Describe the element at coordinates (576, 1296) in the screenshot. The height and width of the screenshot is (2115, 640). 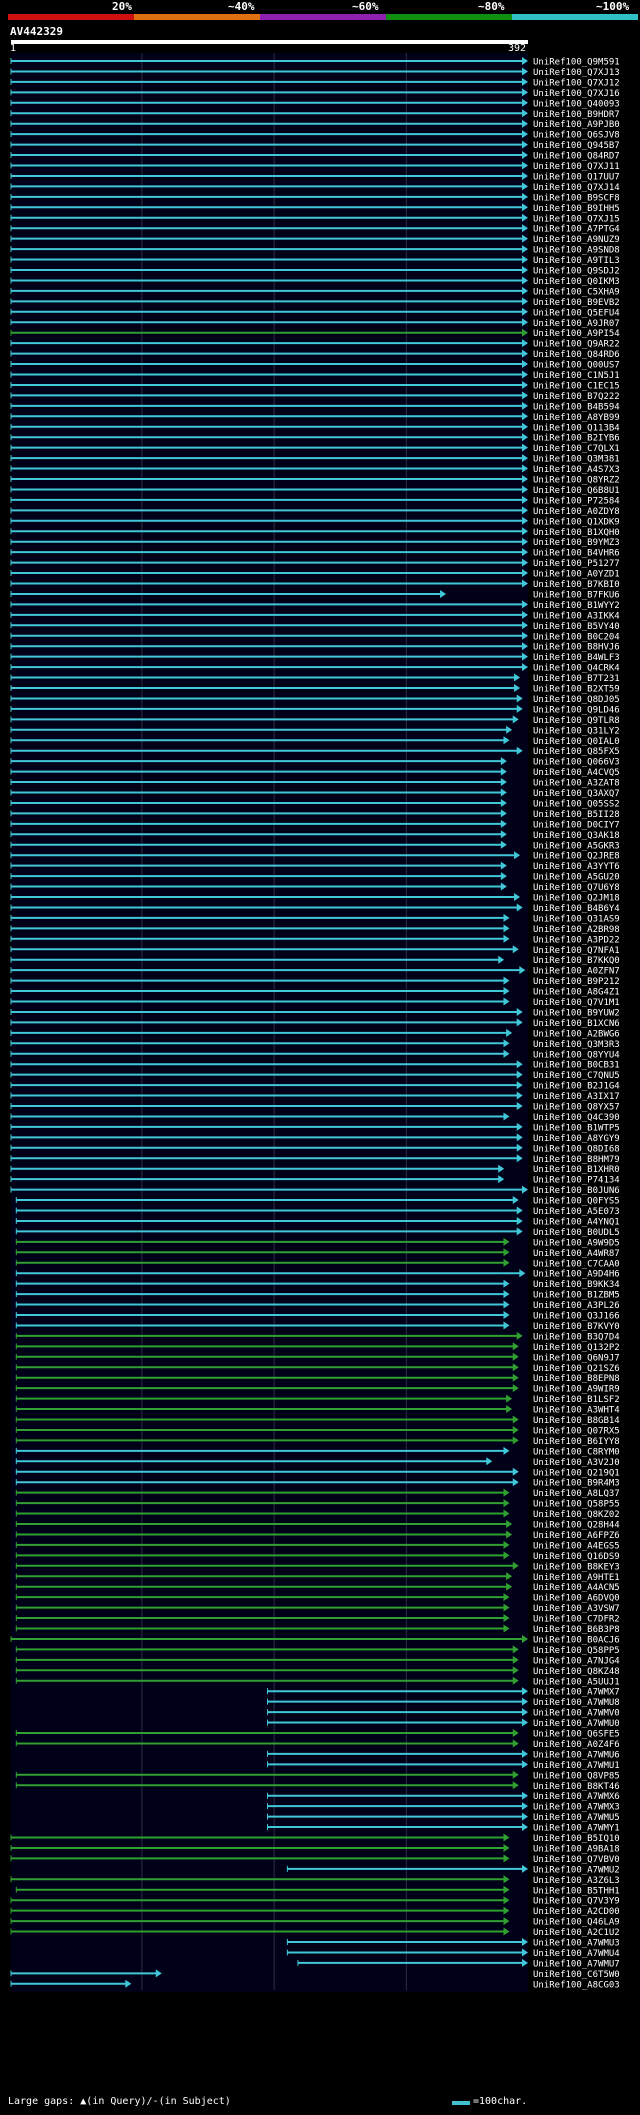
I see `hit-label: UniRef100_B1ZBM5` at that location.